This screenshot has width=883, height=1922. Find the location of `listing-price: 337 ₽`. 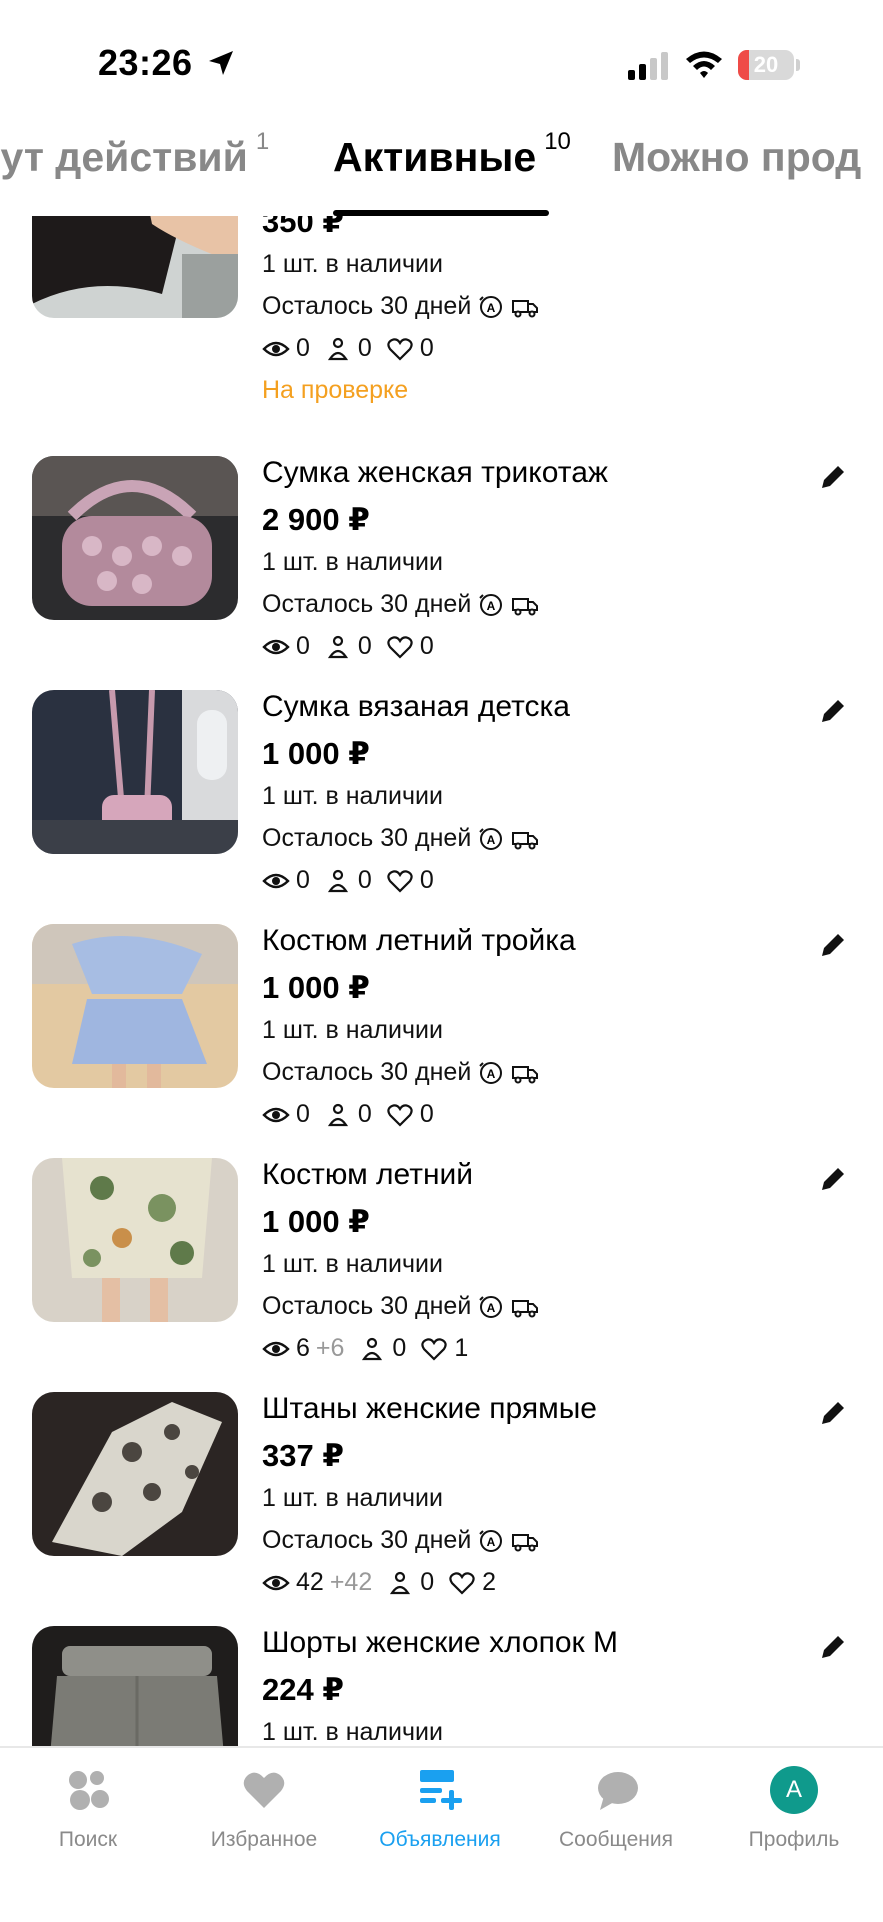

listing-price: 337 ₽ is located at coordinates (303, 1455).